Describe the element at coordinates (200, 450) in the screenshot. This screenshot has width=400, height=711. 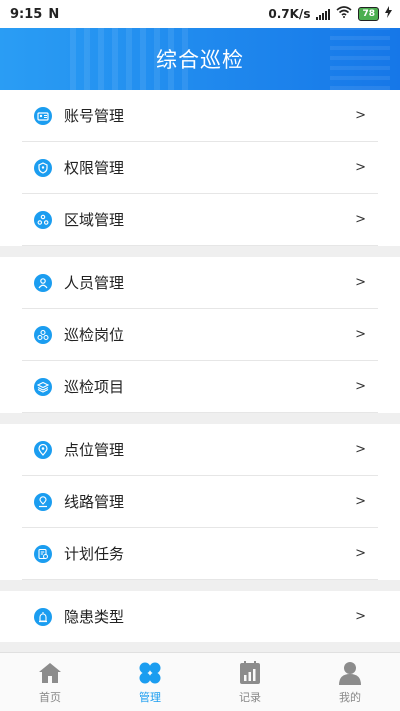
I see `menu-item-location: 点位管理 >` at that location.